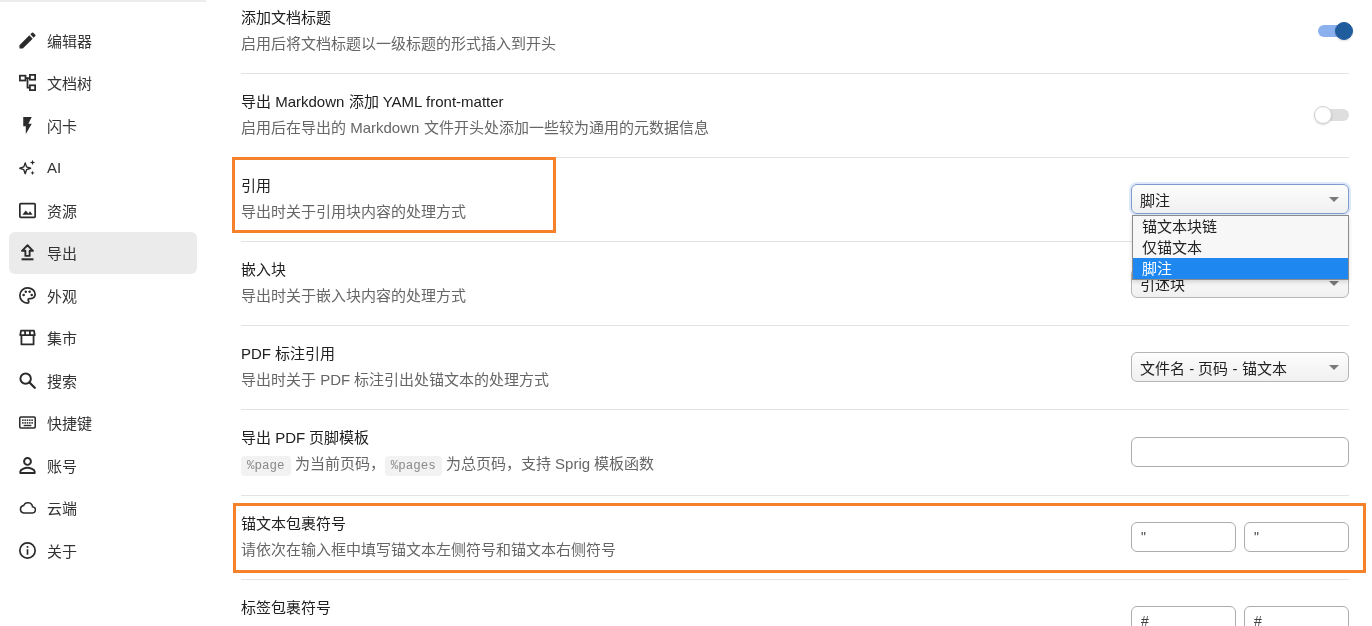 The width and height of the screenshot is (1372, 626). Describe the element at coordinates (27, 168) in the screenshot. I see `sparkle-icon` at that location.